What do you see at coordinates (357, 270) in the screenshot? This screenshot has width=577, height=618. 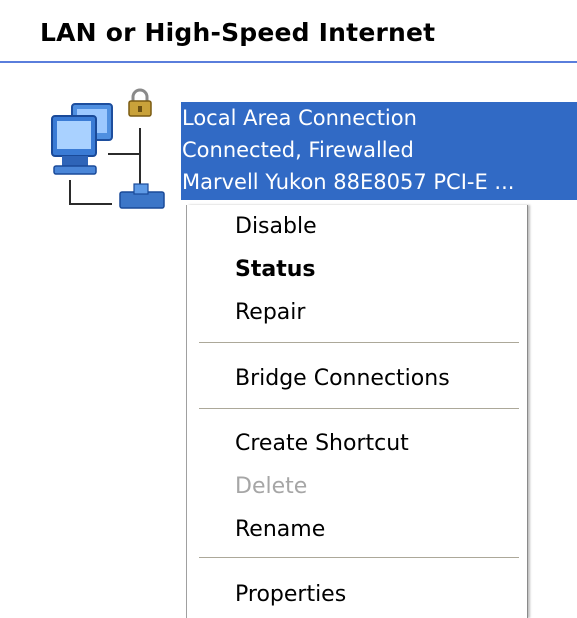 I see `menu-item-status: Status` at bounding box center [357, 270].